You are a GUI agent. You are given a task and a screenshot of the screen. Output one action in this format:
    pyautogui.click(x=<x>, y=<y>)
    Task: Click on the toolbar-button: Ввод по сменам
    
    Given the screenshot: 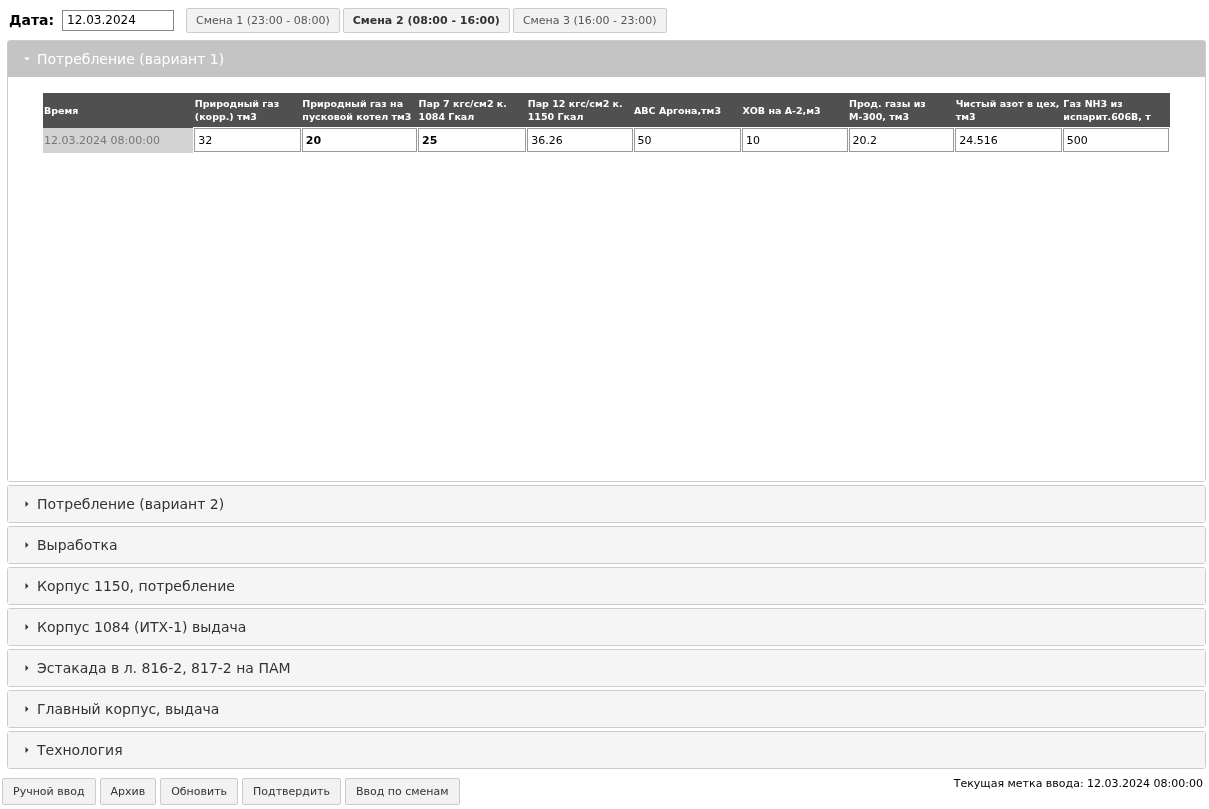 What is the action you would take?
    pyautogui.click(x=402, y=791)
    